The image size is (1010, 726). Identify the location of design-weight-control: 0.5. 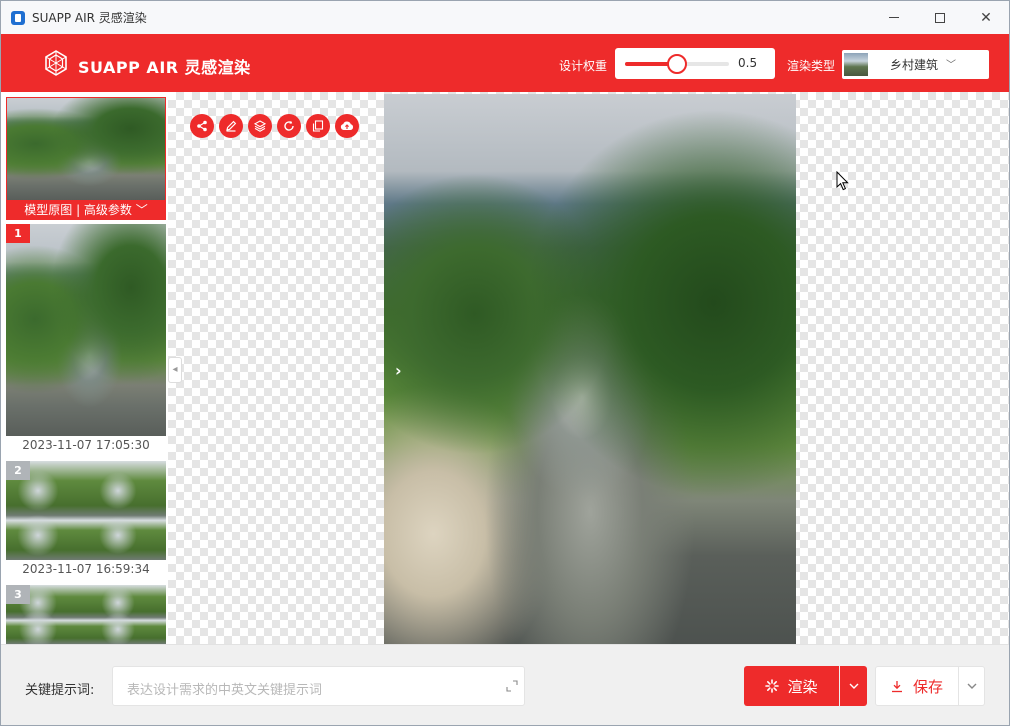
(695, 63).